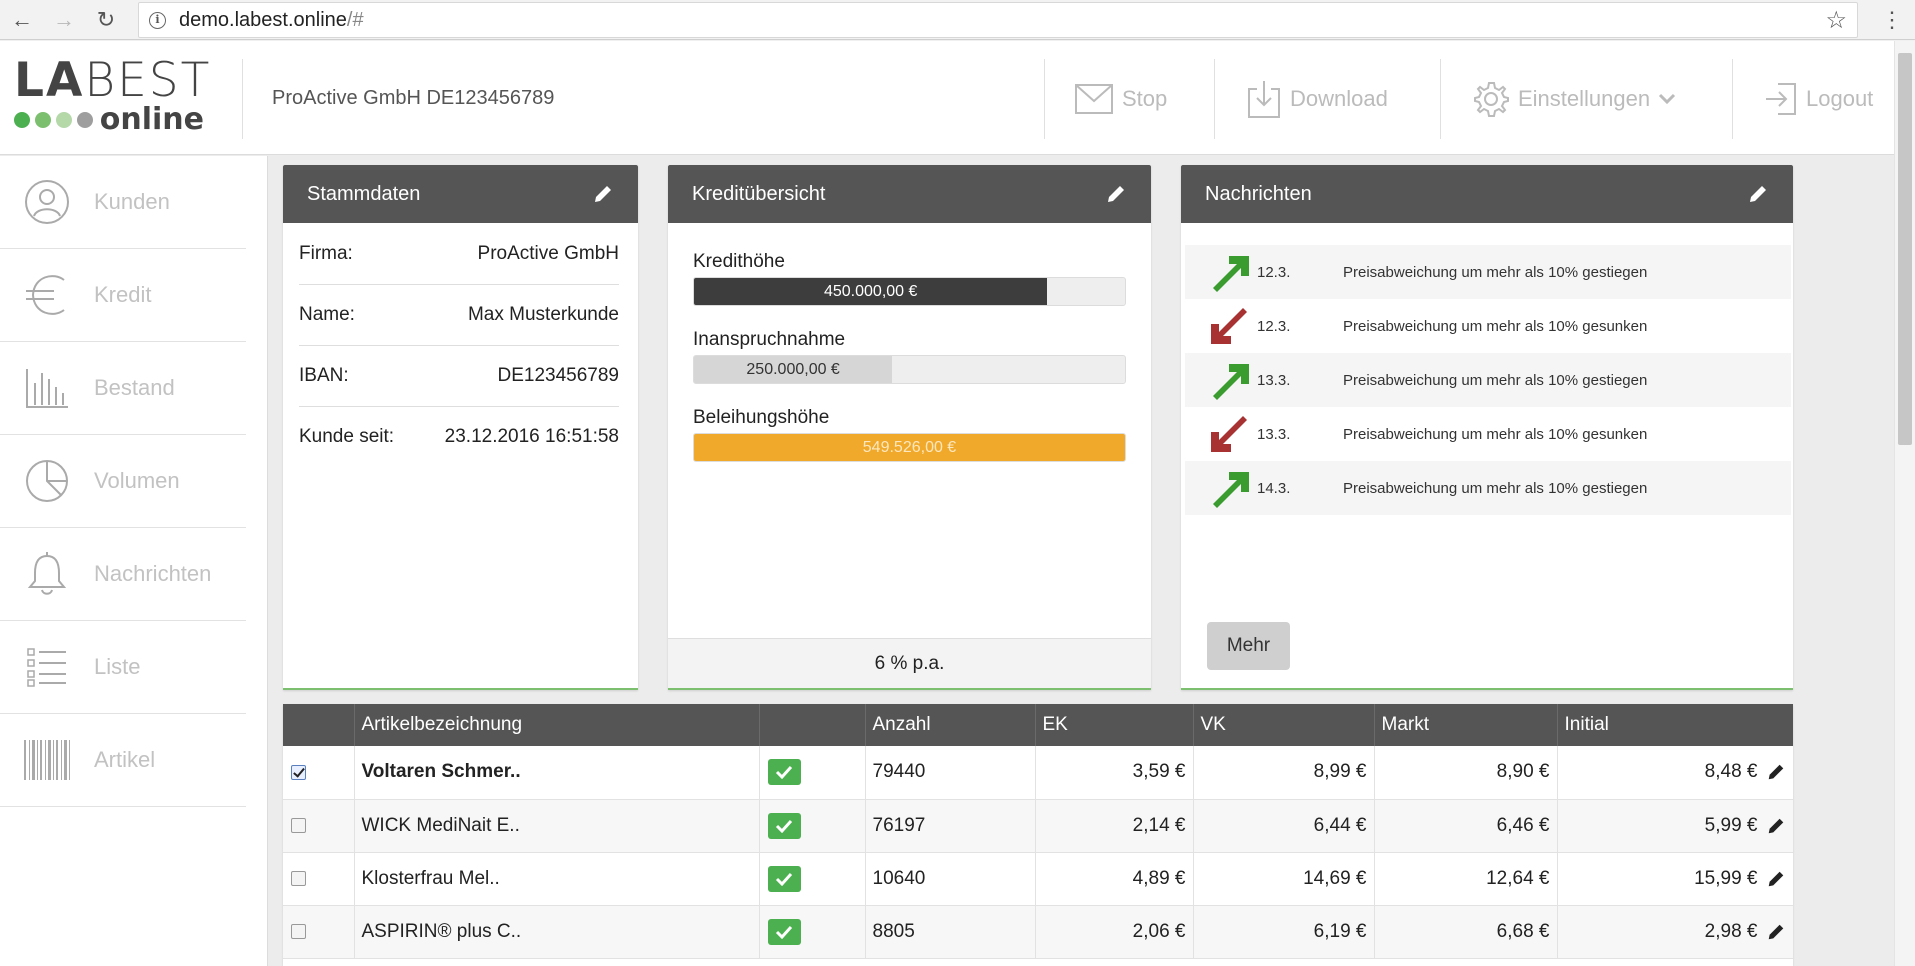 The image size is (1915, 966). I want to click on article-name: Klosterfrau Mel.., so click(557, 879).